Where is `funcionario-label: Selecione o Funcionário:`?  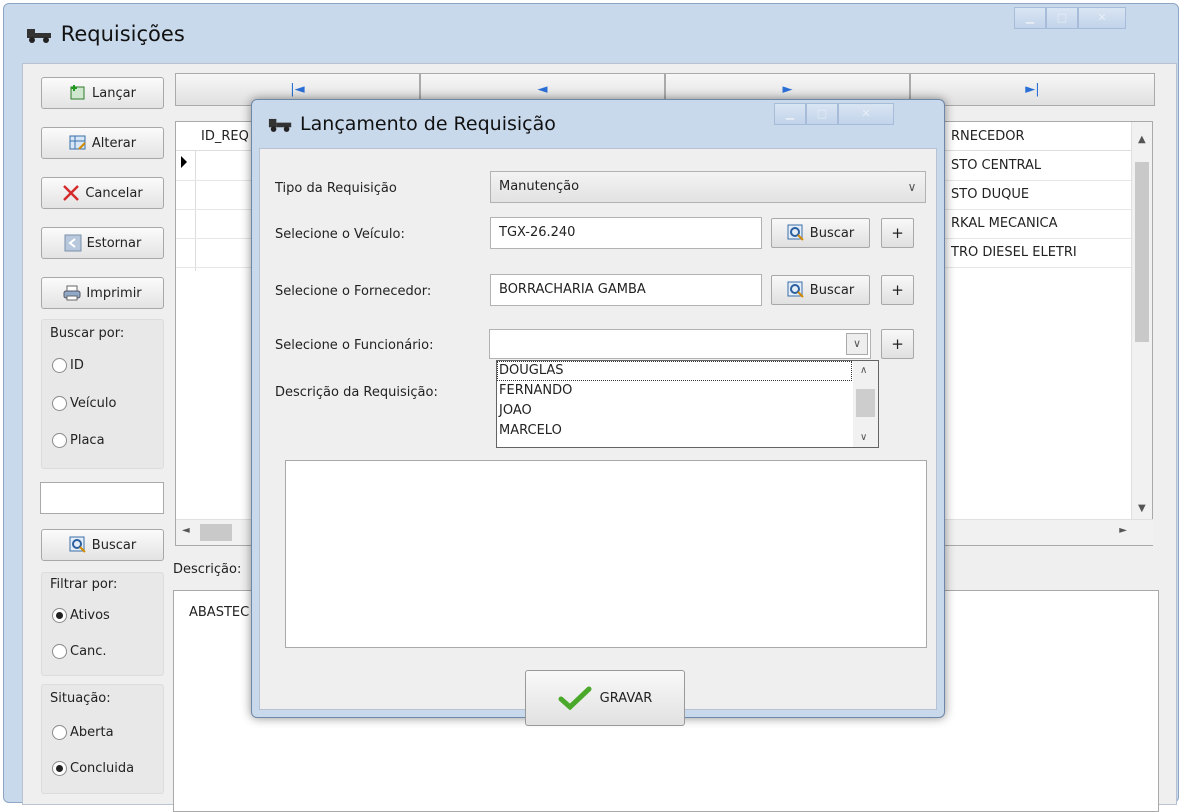 funcionario-label: Selecione o Funcionário: is located at coordinates (354, 345).